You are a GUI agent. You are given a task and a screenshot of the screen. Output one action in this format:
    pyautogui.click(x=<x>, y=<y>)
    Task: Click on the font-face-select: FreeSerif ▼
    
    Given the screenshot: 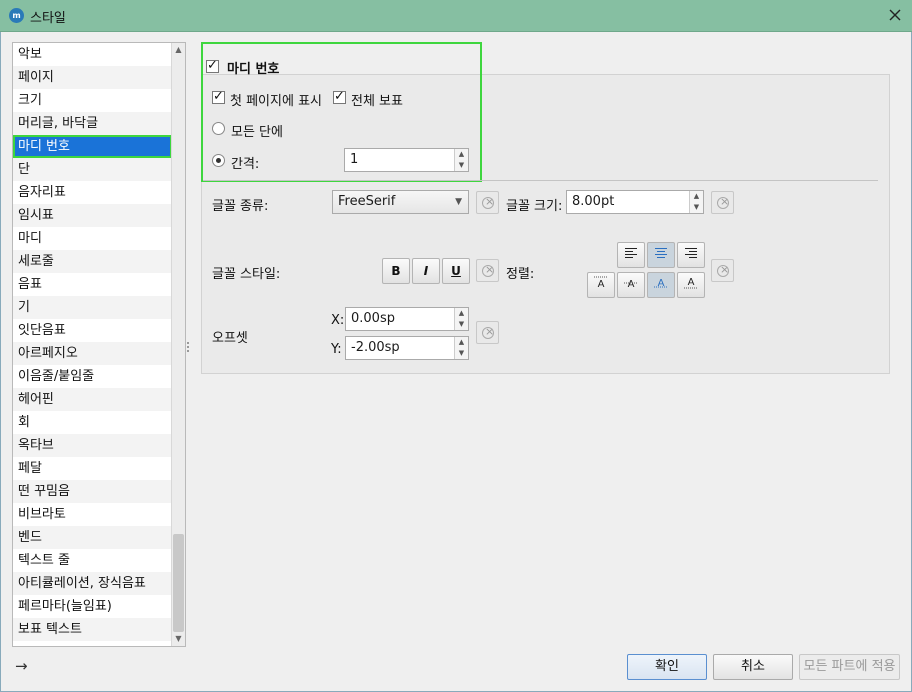 What is the action you would take?
    pyautogui.click(x=400, y=202)
    